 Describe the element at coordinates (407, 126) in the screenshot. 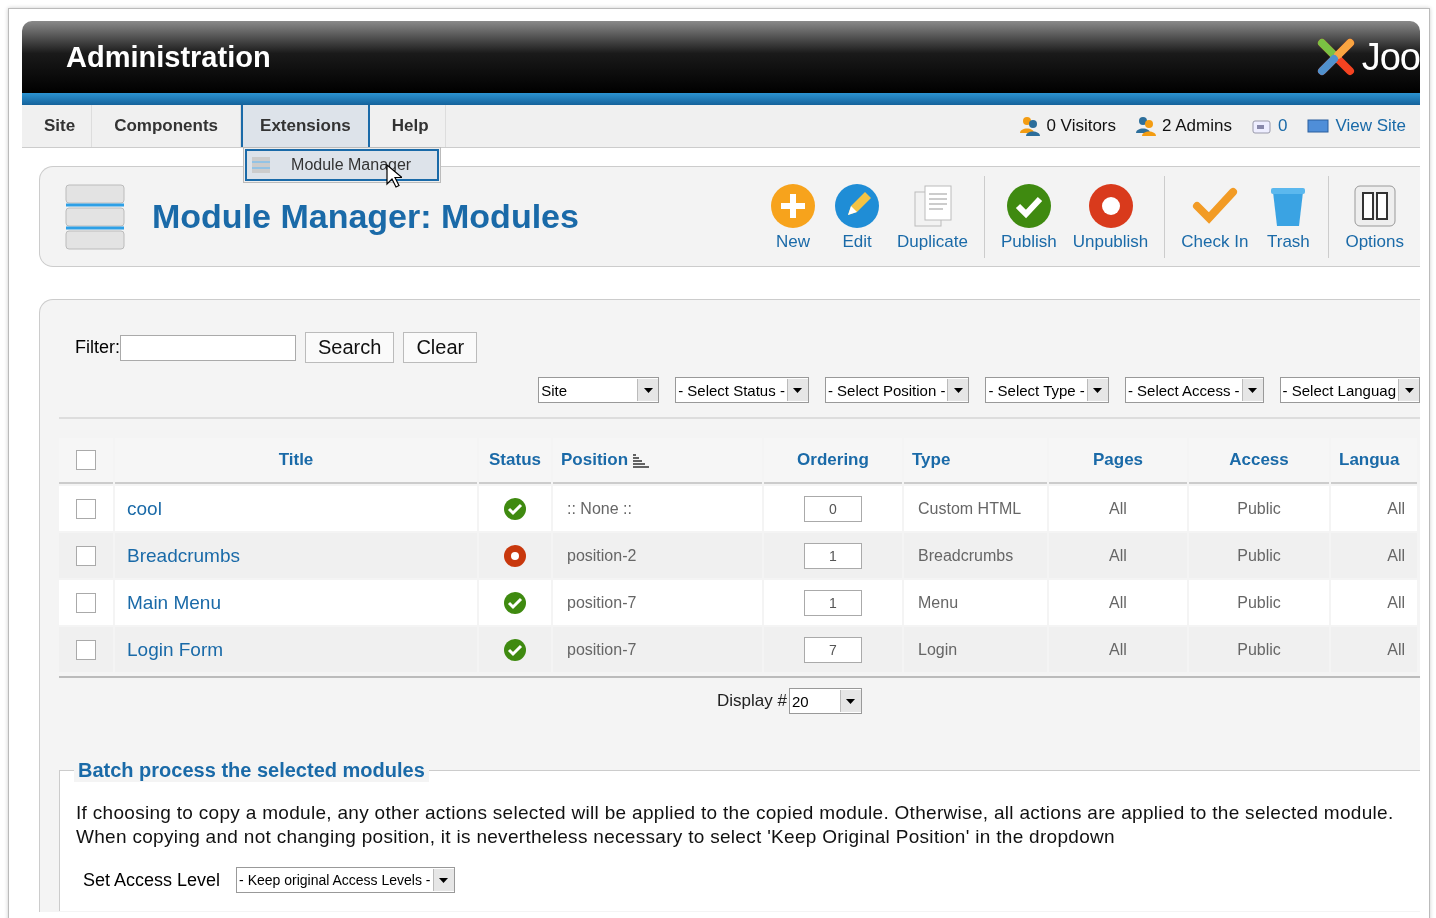

I see `menu-item: Help` at that location.